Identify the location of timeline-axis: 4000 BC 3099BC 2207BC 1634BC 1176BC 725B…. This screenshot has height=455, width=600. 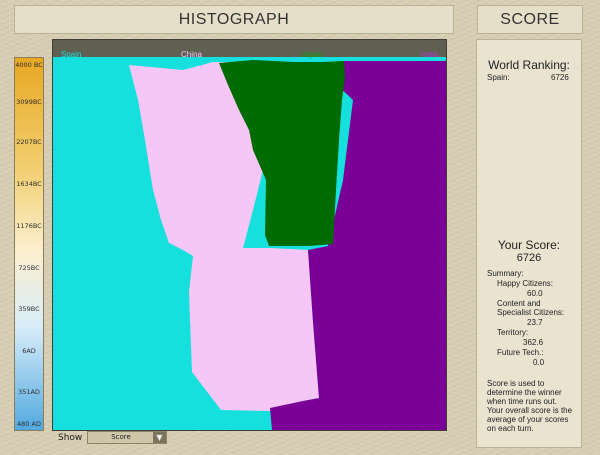
(29, 244).